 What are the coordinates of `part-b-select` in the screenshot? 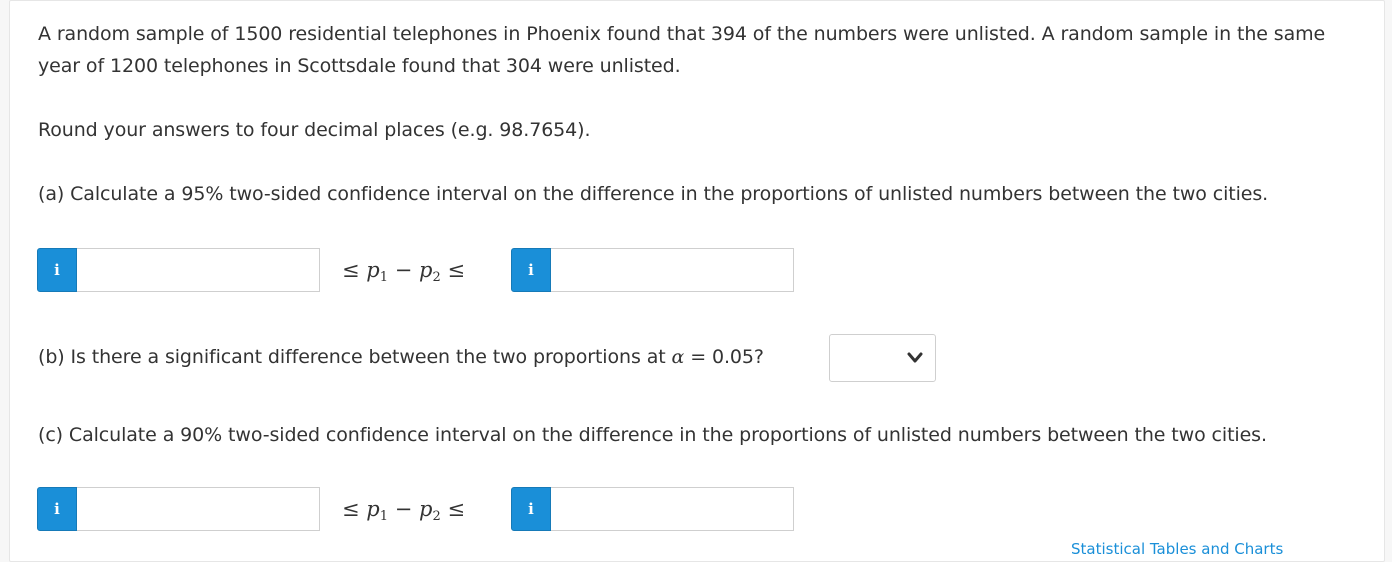 It's located at (882, 358).